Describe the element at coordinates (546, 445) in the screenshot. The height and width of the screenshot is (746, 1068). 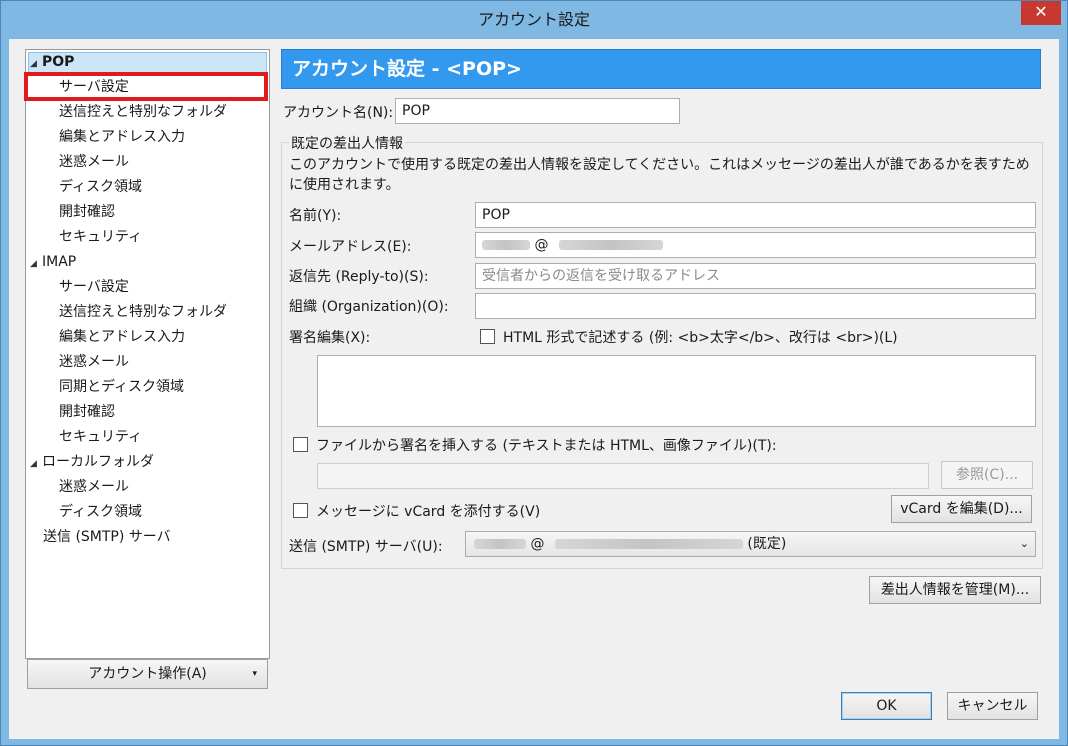
I see `file-signature-checkbox-label: ファイルから署名を挿入する (テキストまたは HTML、画像ファイル)(T):` at that location.